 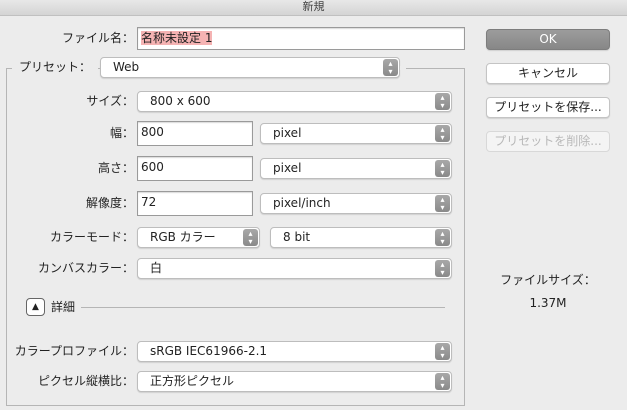 What do you see at coordinates (548, 280) in the screenshot?
I see `file-size-label: ファイルサイズ：` at bounding box center [548, 280].